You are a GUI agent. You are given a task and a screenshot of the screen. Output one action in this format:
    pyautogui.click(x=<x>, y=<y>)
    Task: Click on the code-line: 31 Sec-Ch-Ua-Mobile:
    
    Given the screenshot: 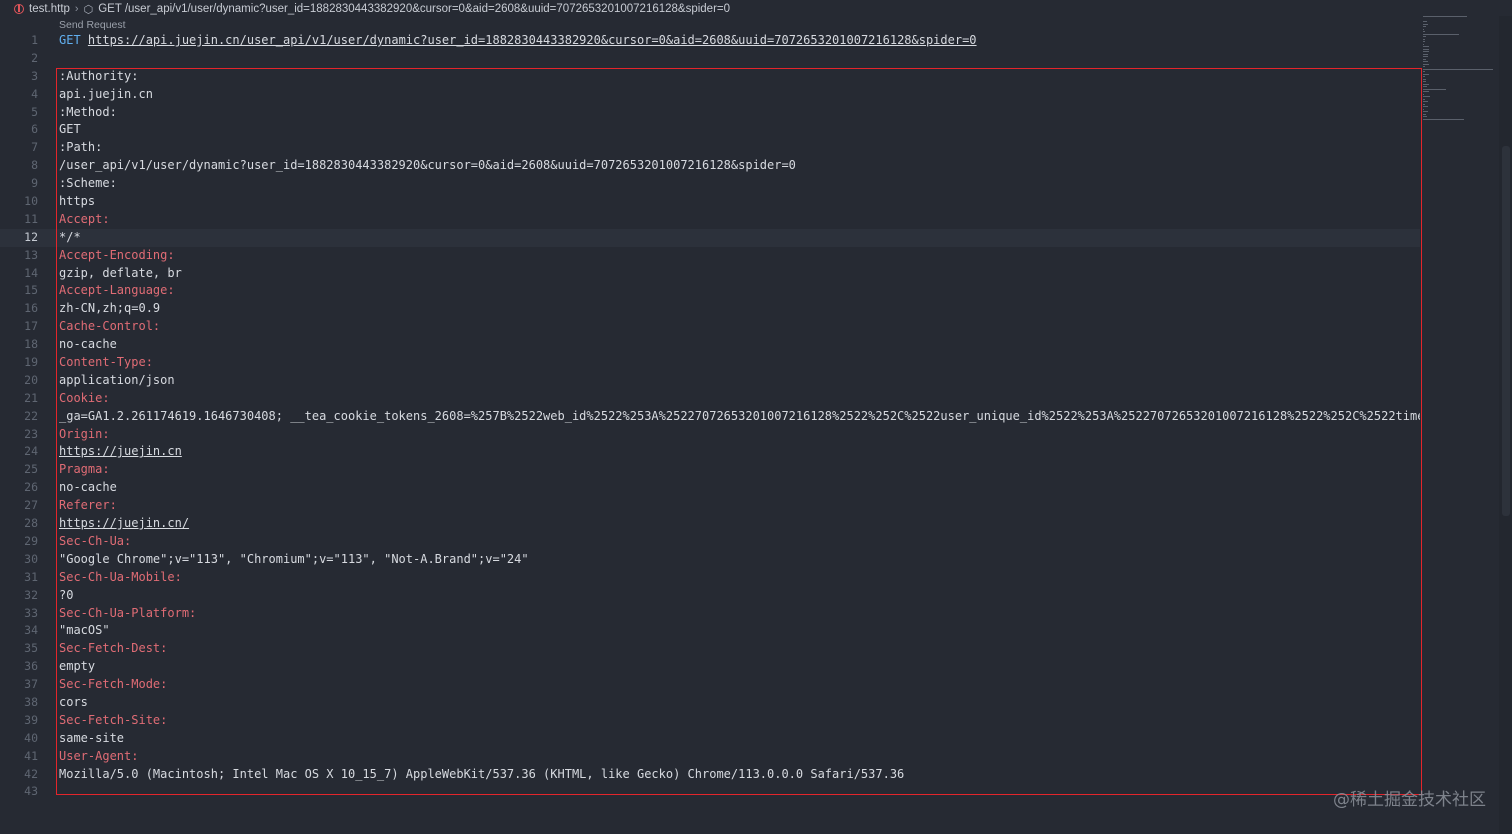 What is the action you would take?
    pyautogui.click(x=710, y=578)
    